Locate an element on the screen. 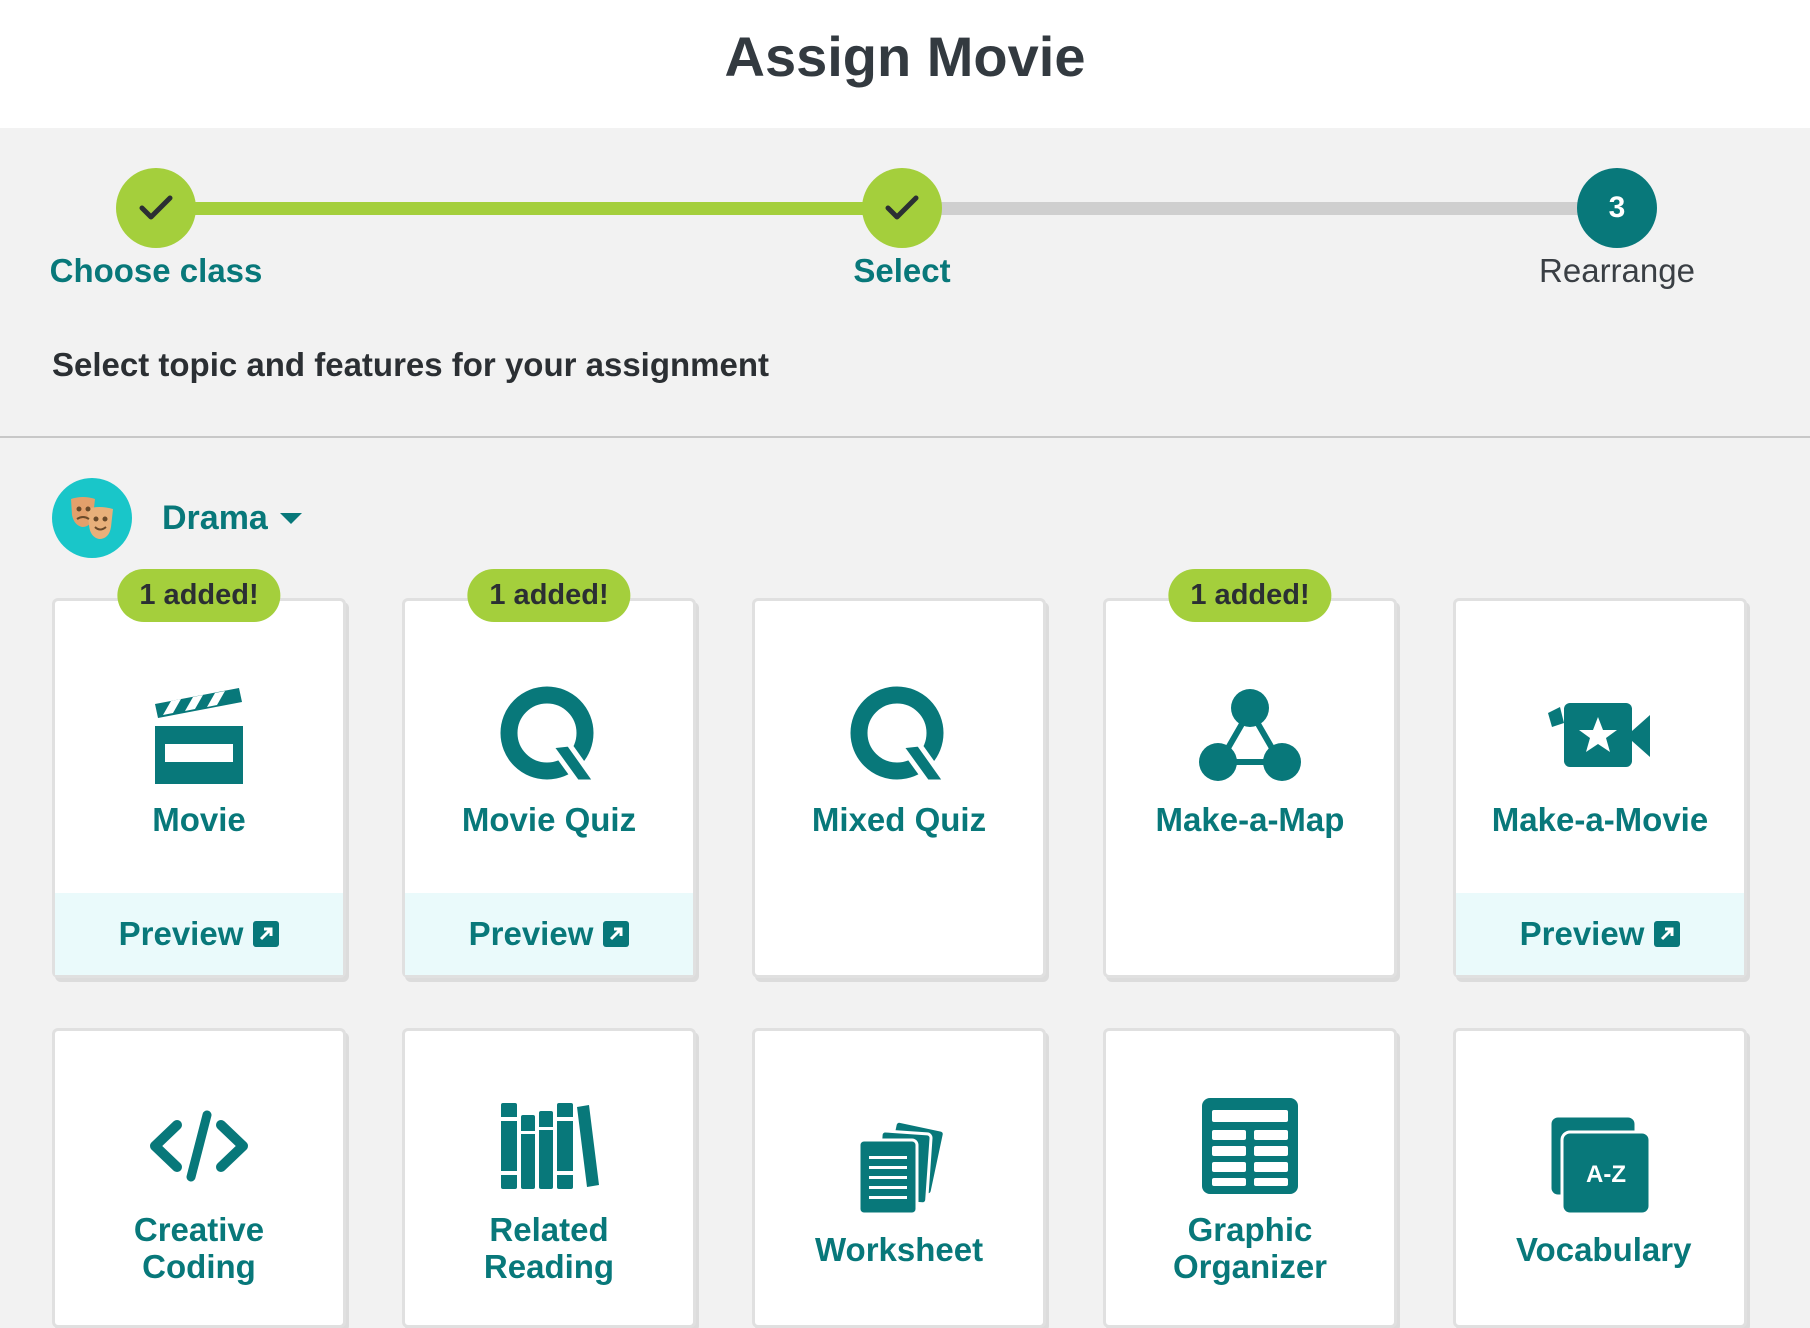 The image size is (1810, 1328). topic-dropdown: Drama is located at coordinates (232, 518).